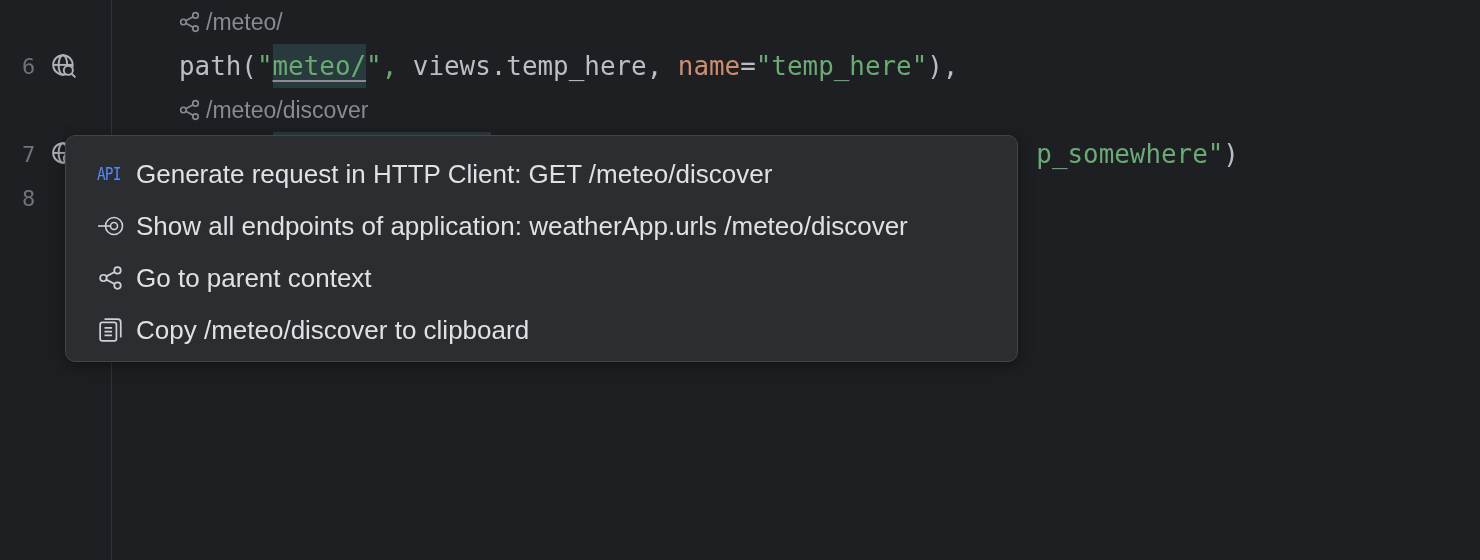  Describe the element at coordinates (569, 66) in the screenshot. I see `code-line: path("meteo/", views.temp_here, name="temp_here"),` at that location.